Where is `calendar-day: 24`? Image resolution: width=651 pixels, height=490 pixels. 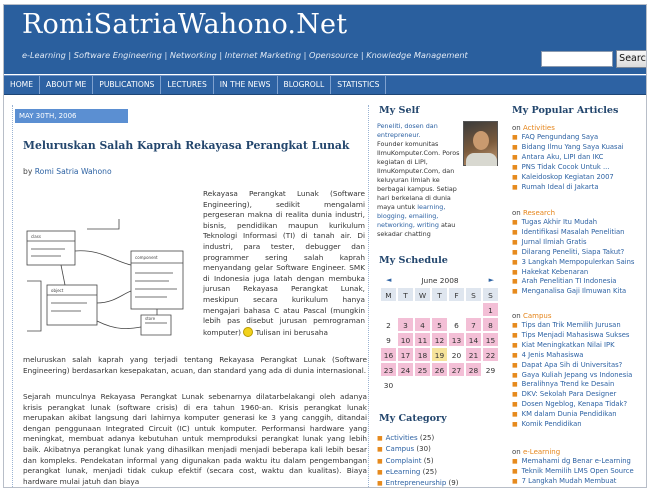 calendar-day: 24 is located at coordinates (405, 369).